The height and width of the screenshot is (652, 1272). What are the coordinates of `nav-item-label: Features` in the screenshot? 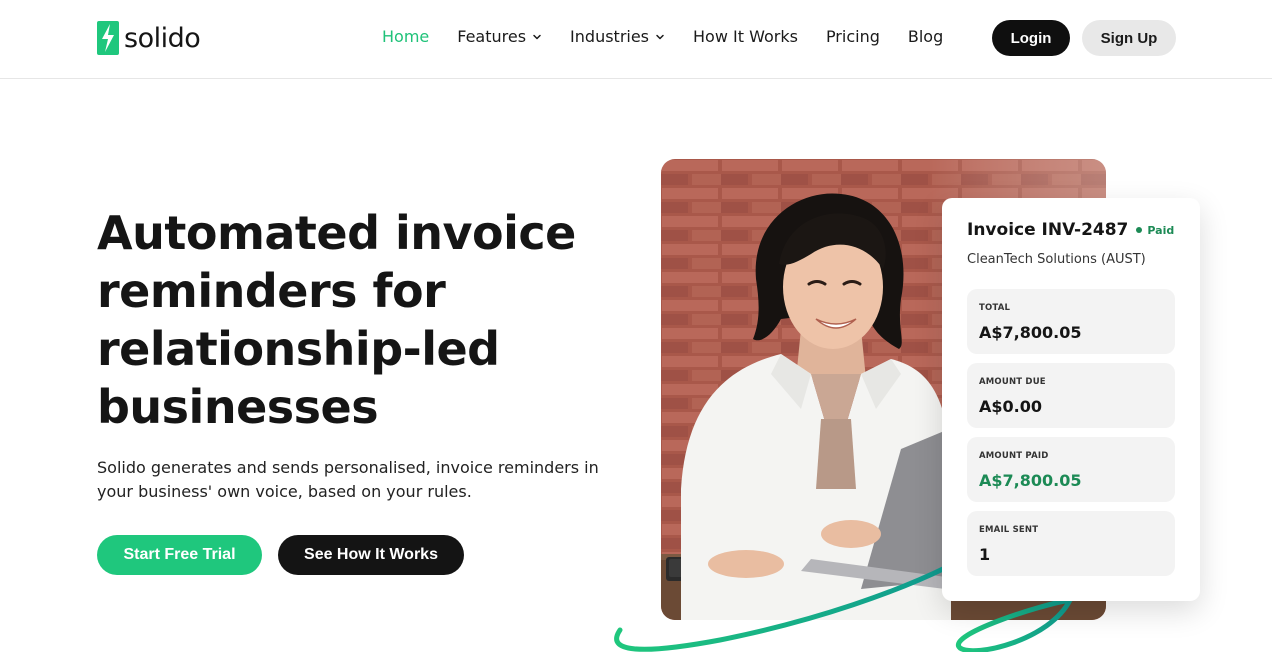 It's located at (492, 36).